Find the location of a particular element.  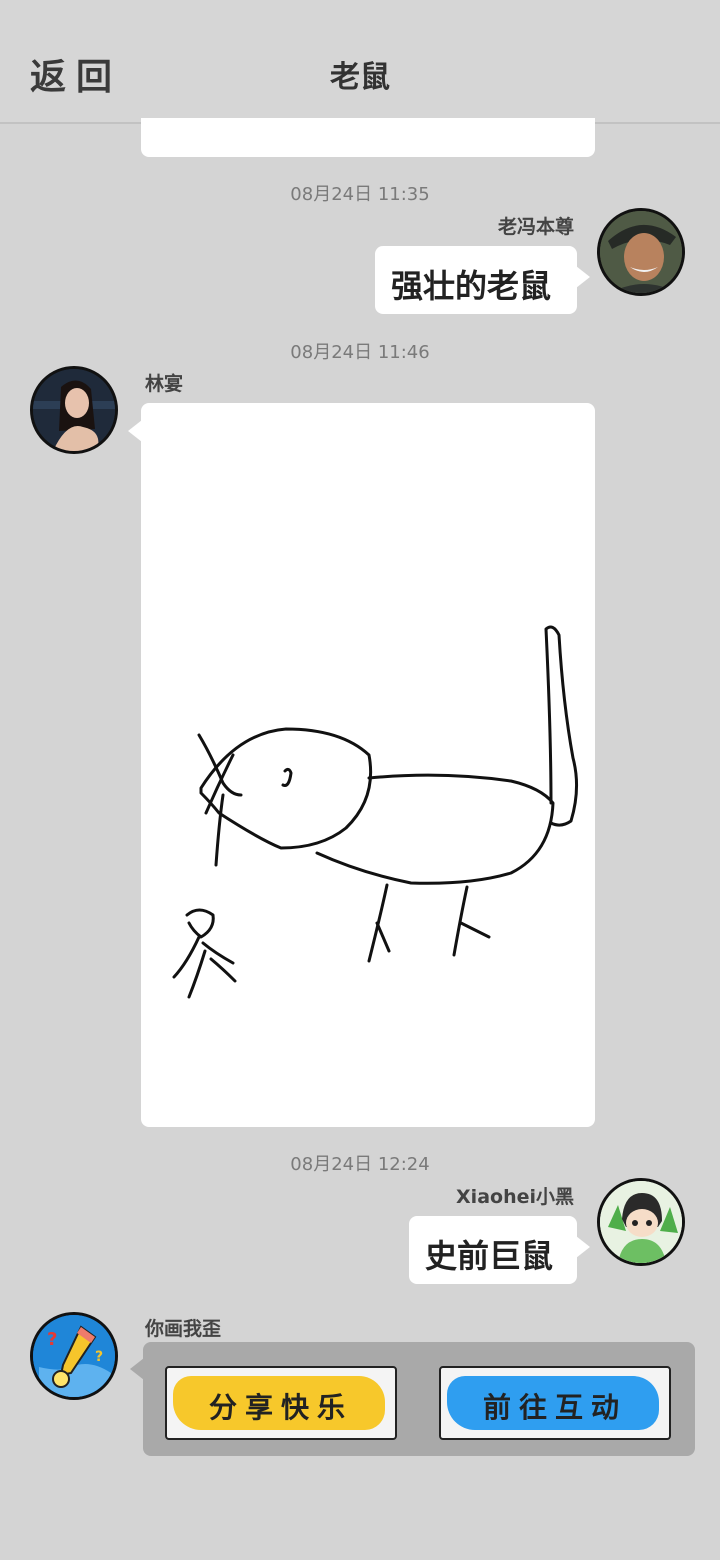

mouse-drawing is located at coordinates (375, 812).